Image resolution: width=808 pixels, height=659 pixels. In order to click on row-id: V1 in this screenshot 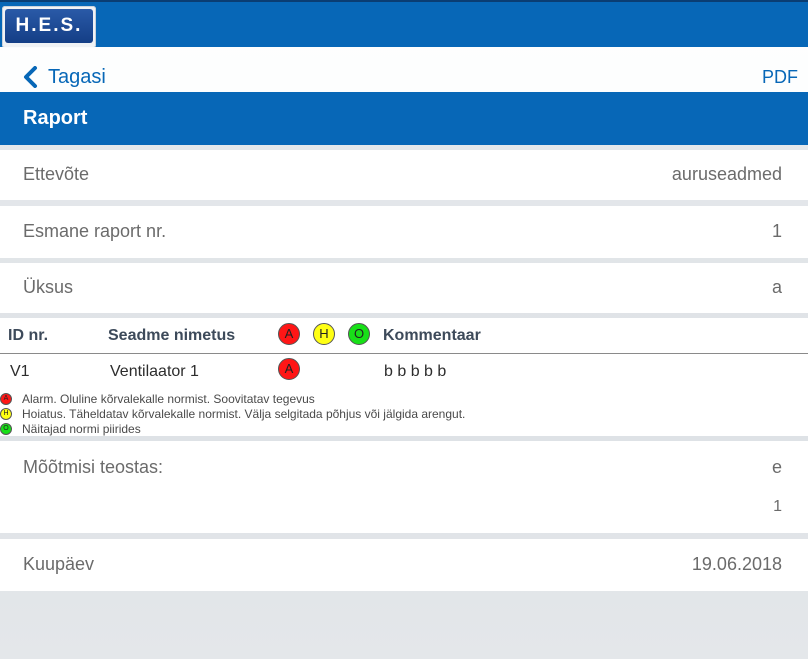, I will do `click(20, 371)`.